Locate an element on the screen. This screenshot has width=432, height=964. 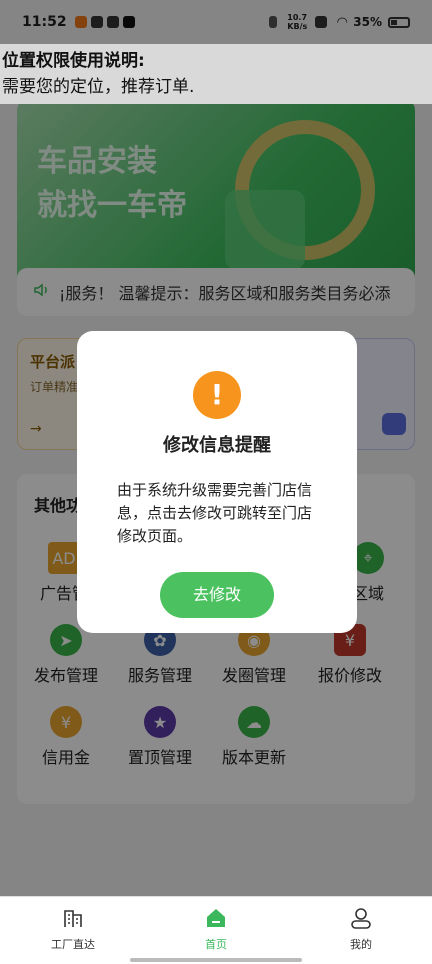
dialog-title: 修改信息提醒 is located at coordinates (217, 445).